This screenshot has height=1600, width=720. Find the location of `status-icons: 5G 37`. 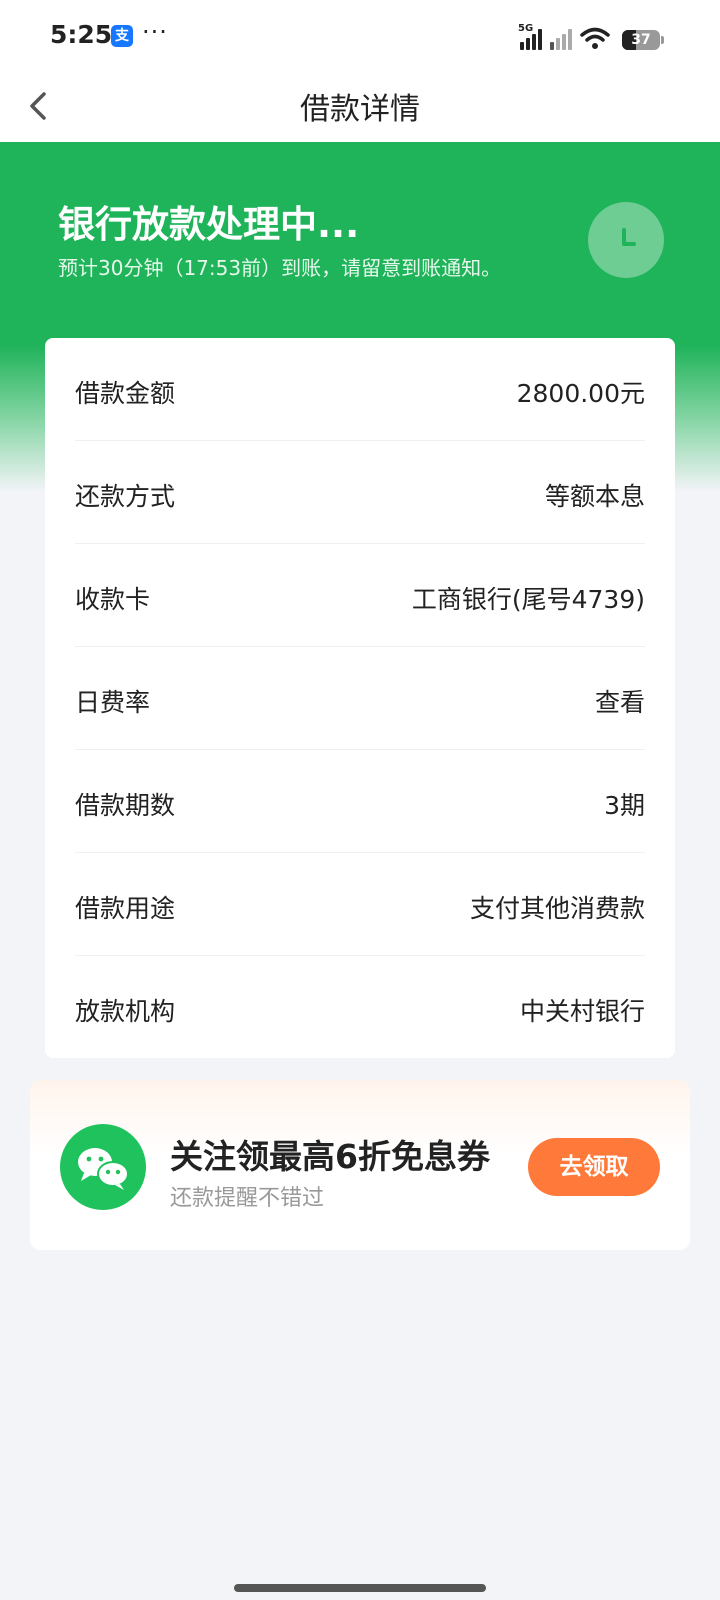

status-icons: 5G 37 is located at coordinates (591, 36).